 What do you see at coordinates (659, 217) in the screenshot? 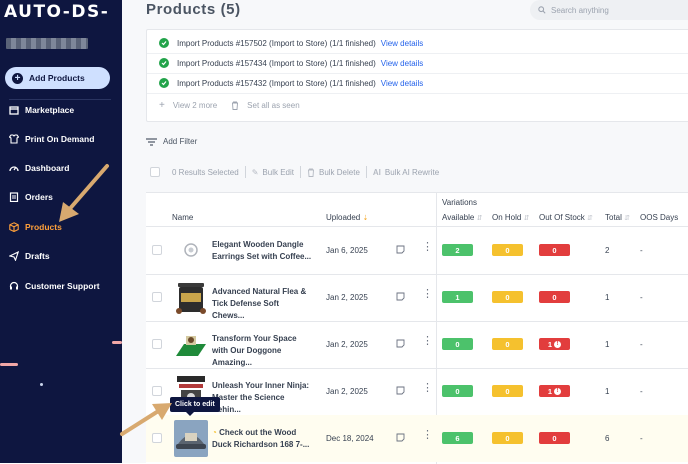
I see `oos-days-header: OOS Days` at bounding box center [659, 217].